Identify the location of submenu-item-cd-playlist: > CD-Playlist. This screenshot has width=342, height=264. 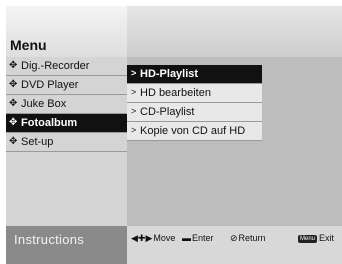
(194, 112).